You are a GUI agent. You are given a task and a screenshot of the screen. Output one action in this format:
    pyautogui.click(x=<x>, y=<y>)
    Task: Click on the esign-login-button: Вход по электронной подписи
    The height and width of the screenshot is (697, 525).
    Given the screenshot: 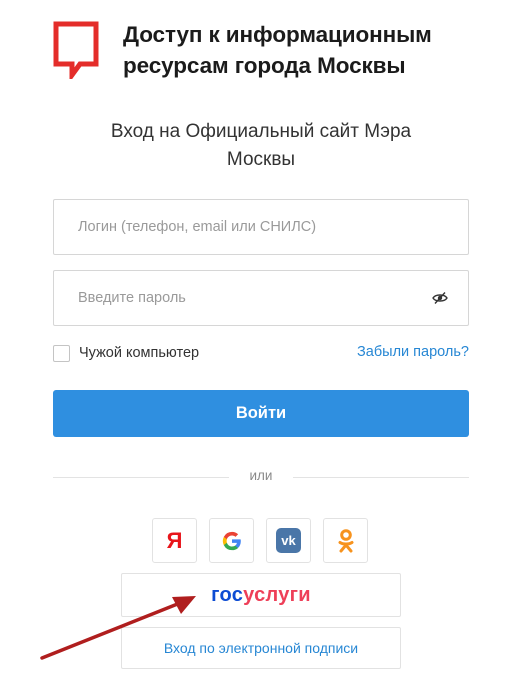 What is the action you would take?
    pyautogui.click(x=261, y=648)
    